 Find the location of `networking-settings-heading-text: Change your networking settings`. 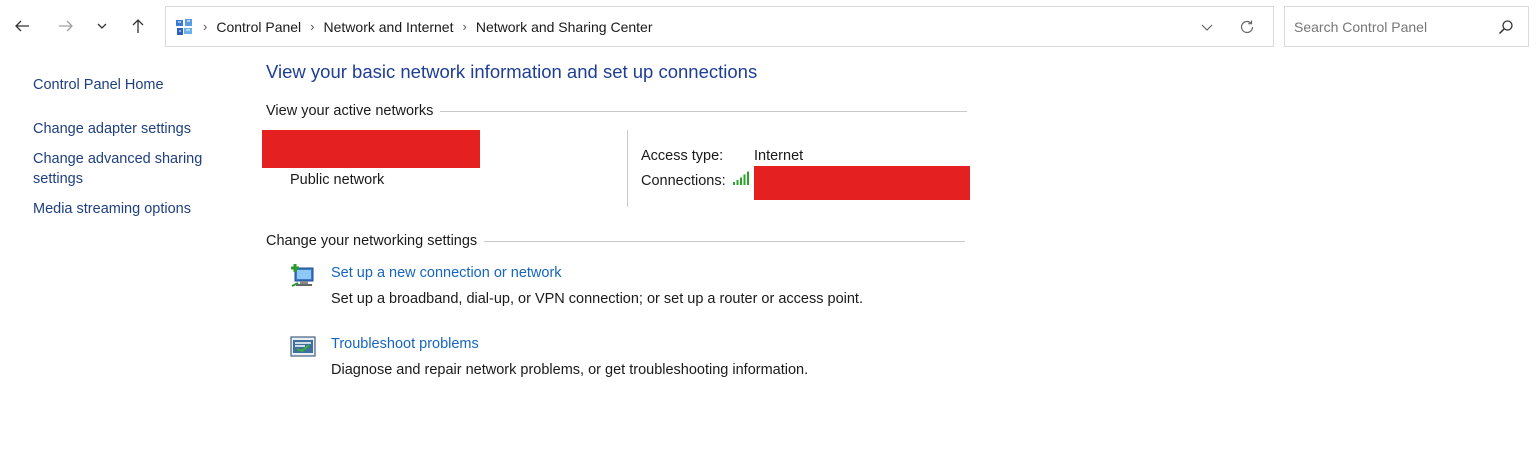

networking-settings-heading-text: Change your networking settings is located at coordinates (372, 241).